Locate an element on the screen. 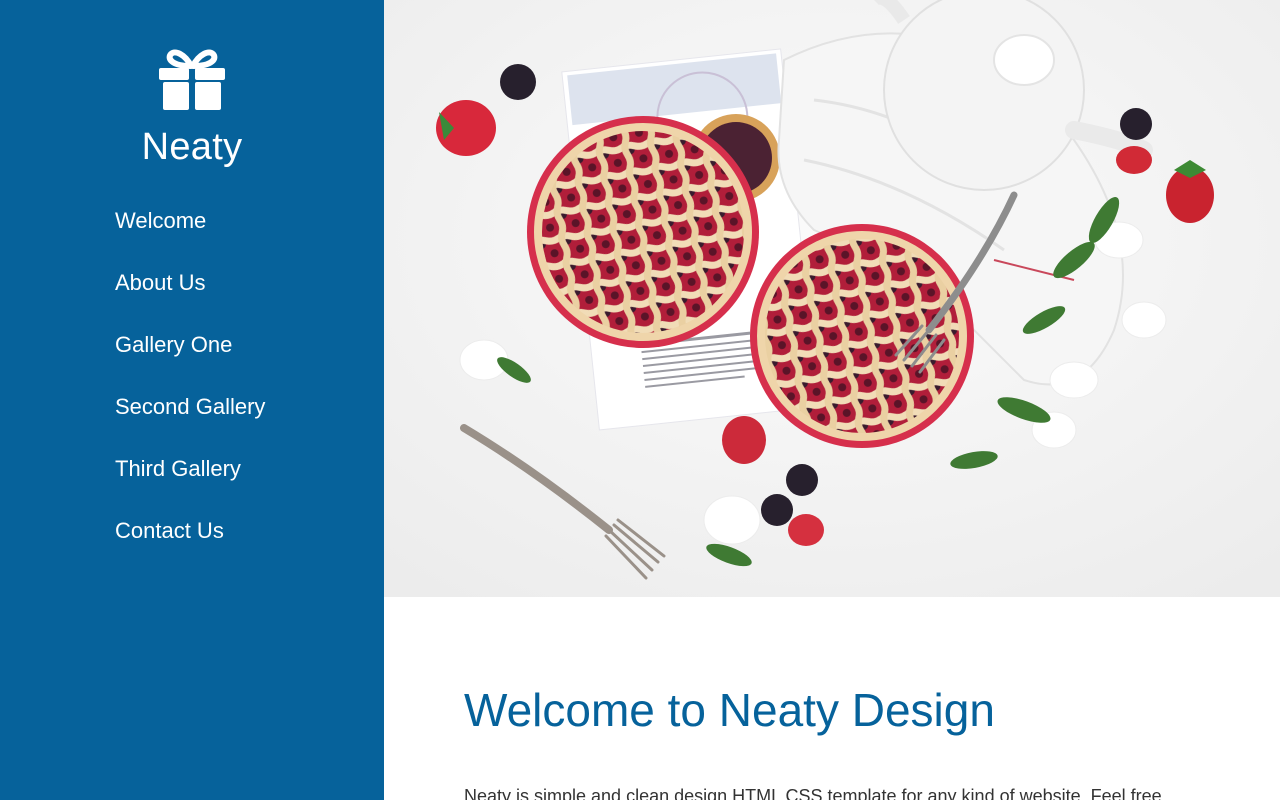 This screenshot has width=1280, height=800. pie-right is located at coordinates (862, 336).